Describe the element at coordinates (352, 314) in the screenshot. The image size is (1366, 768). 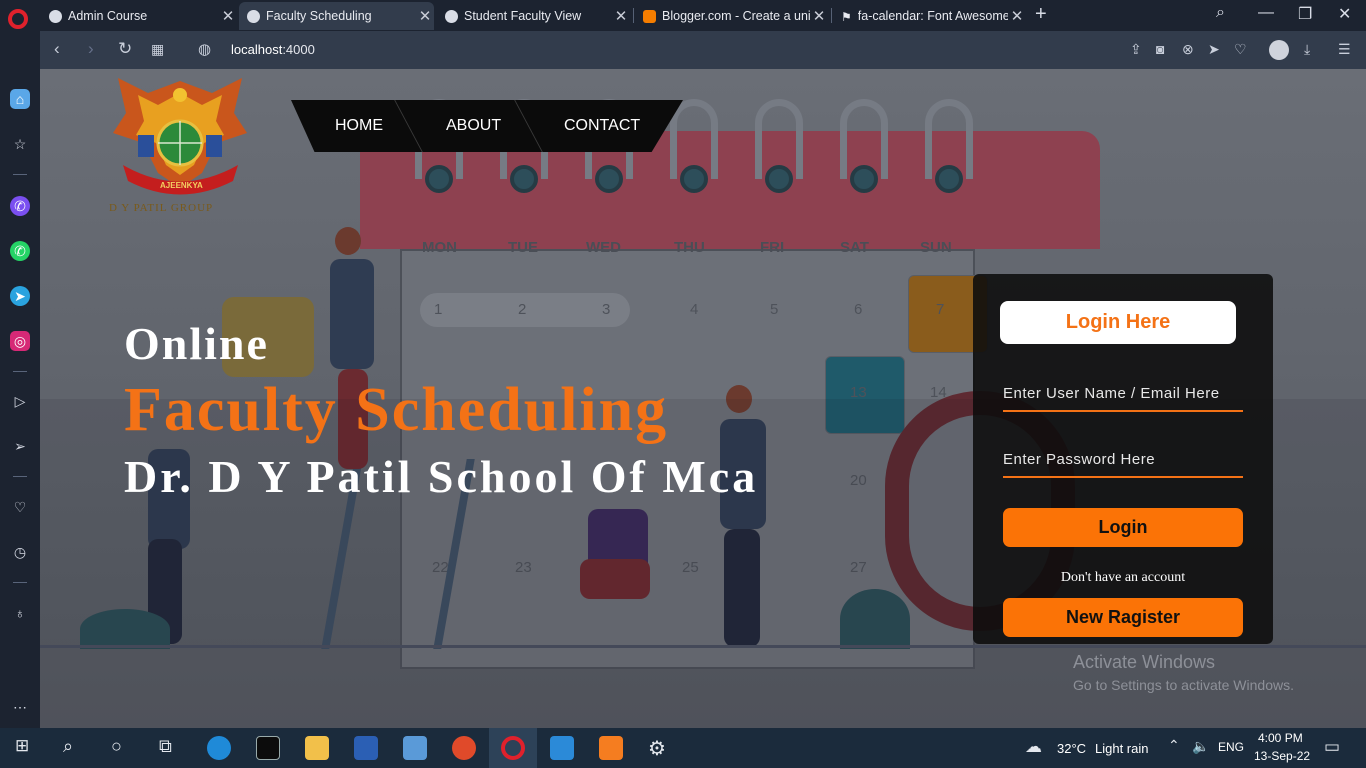
I see `person-illustration` at that location.